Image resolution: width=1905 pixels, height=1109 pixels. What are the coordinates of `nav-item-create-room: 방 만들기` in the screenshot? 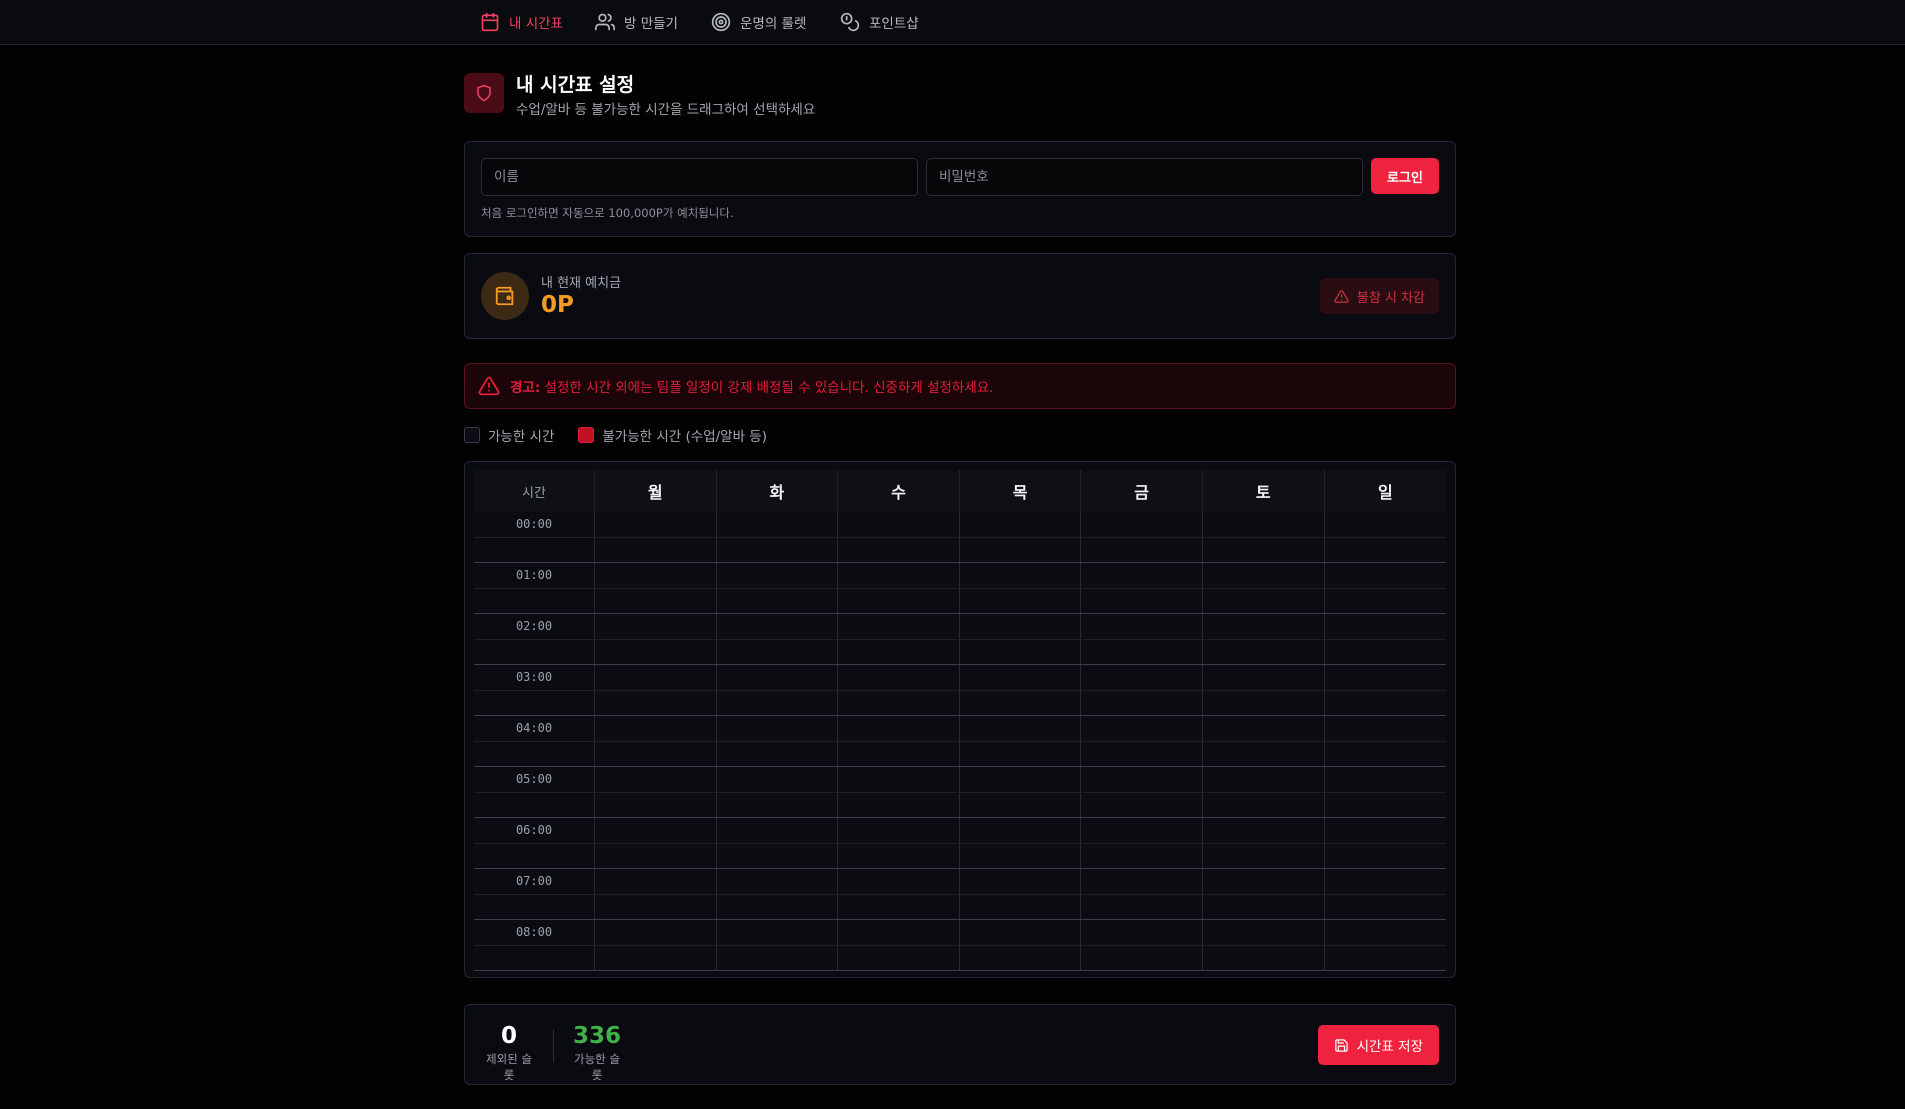 It's located at (636, 22).